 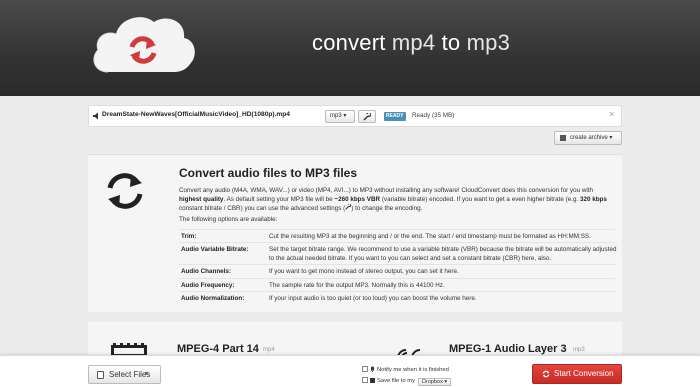 What do you see at coordinates (411, 42) in the screenshot?
I see `page-title: convert mp4 to mp3` at bounding box center [411, 42].